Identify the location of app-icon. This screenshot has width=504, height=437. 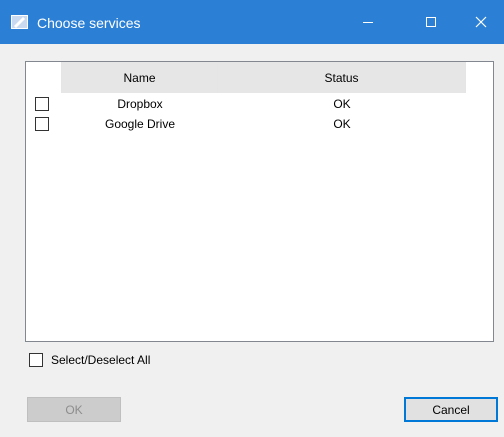
(19, 22).